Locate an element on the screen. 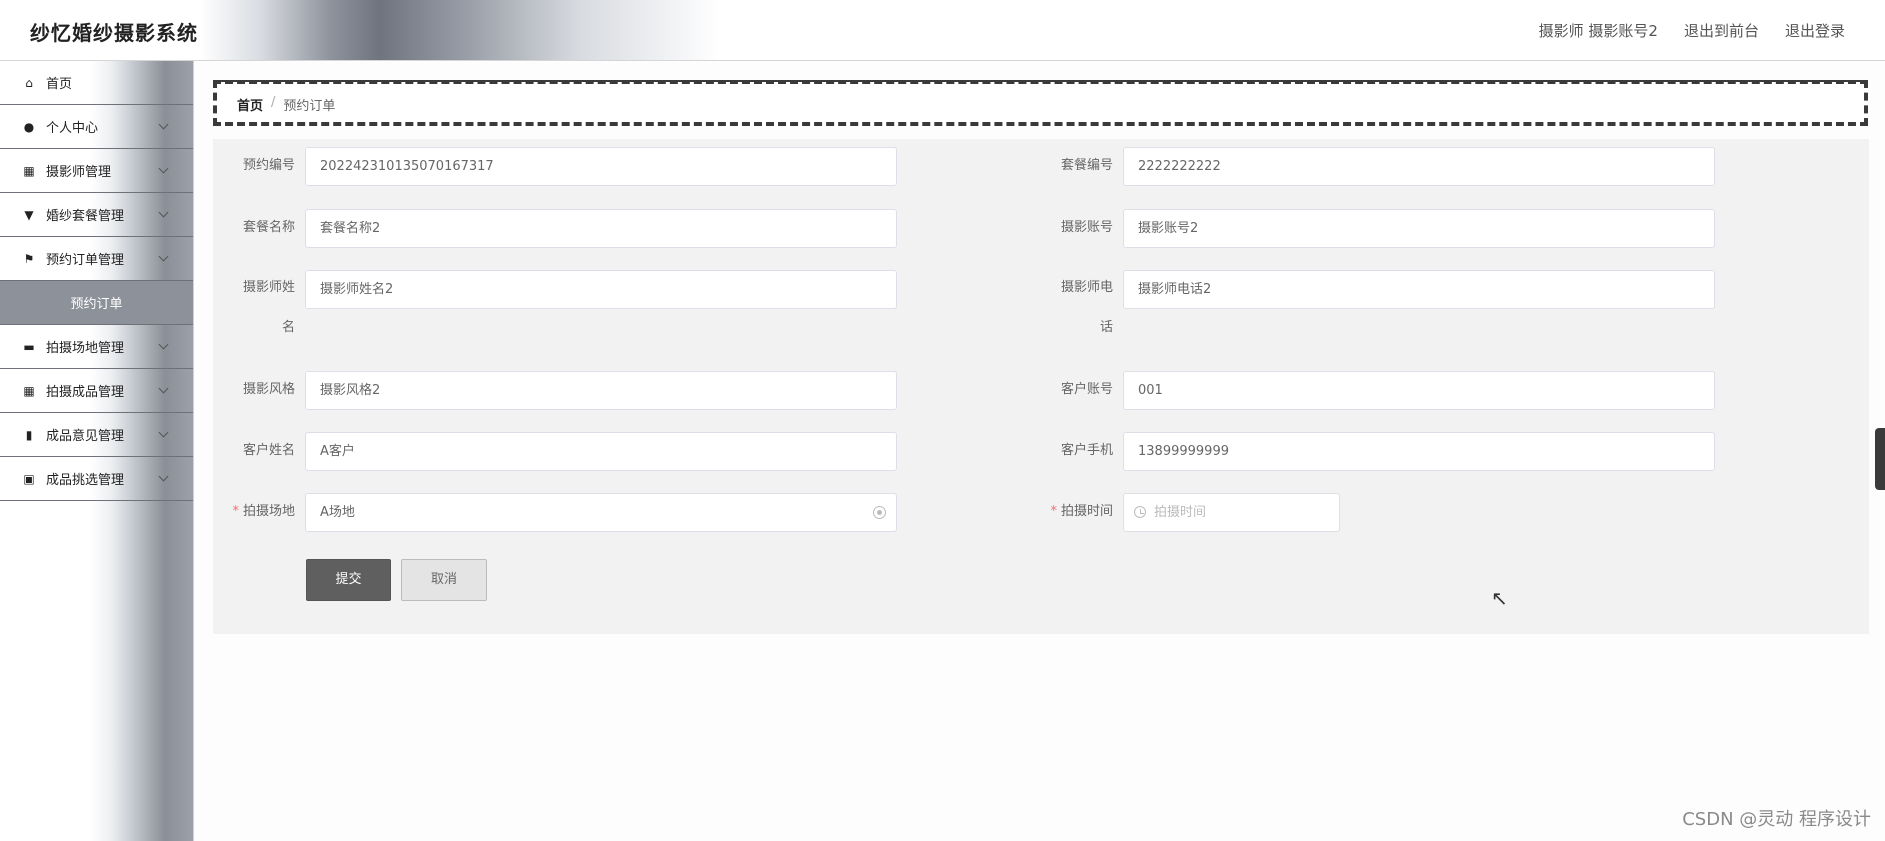 The image size is (1885, 841). current-user-label: 摄影师 摄影账号2 is located at coordinates (1598, 31).